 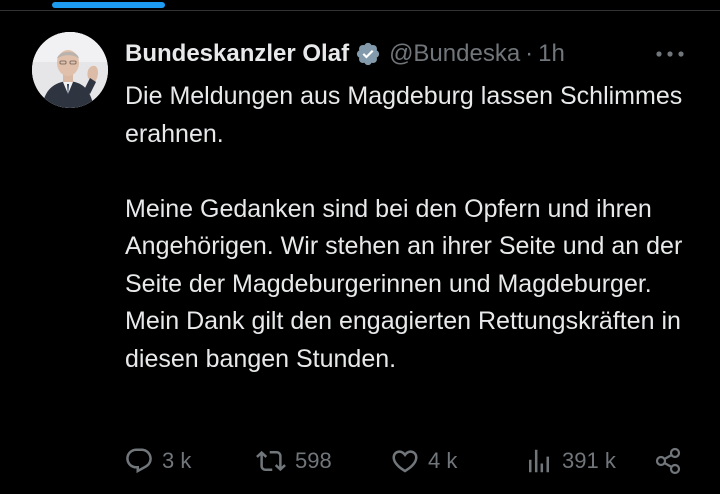 I want to click on top-divider, so click(x=360, y=10).